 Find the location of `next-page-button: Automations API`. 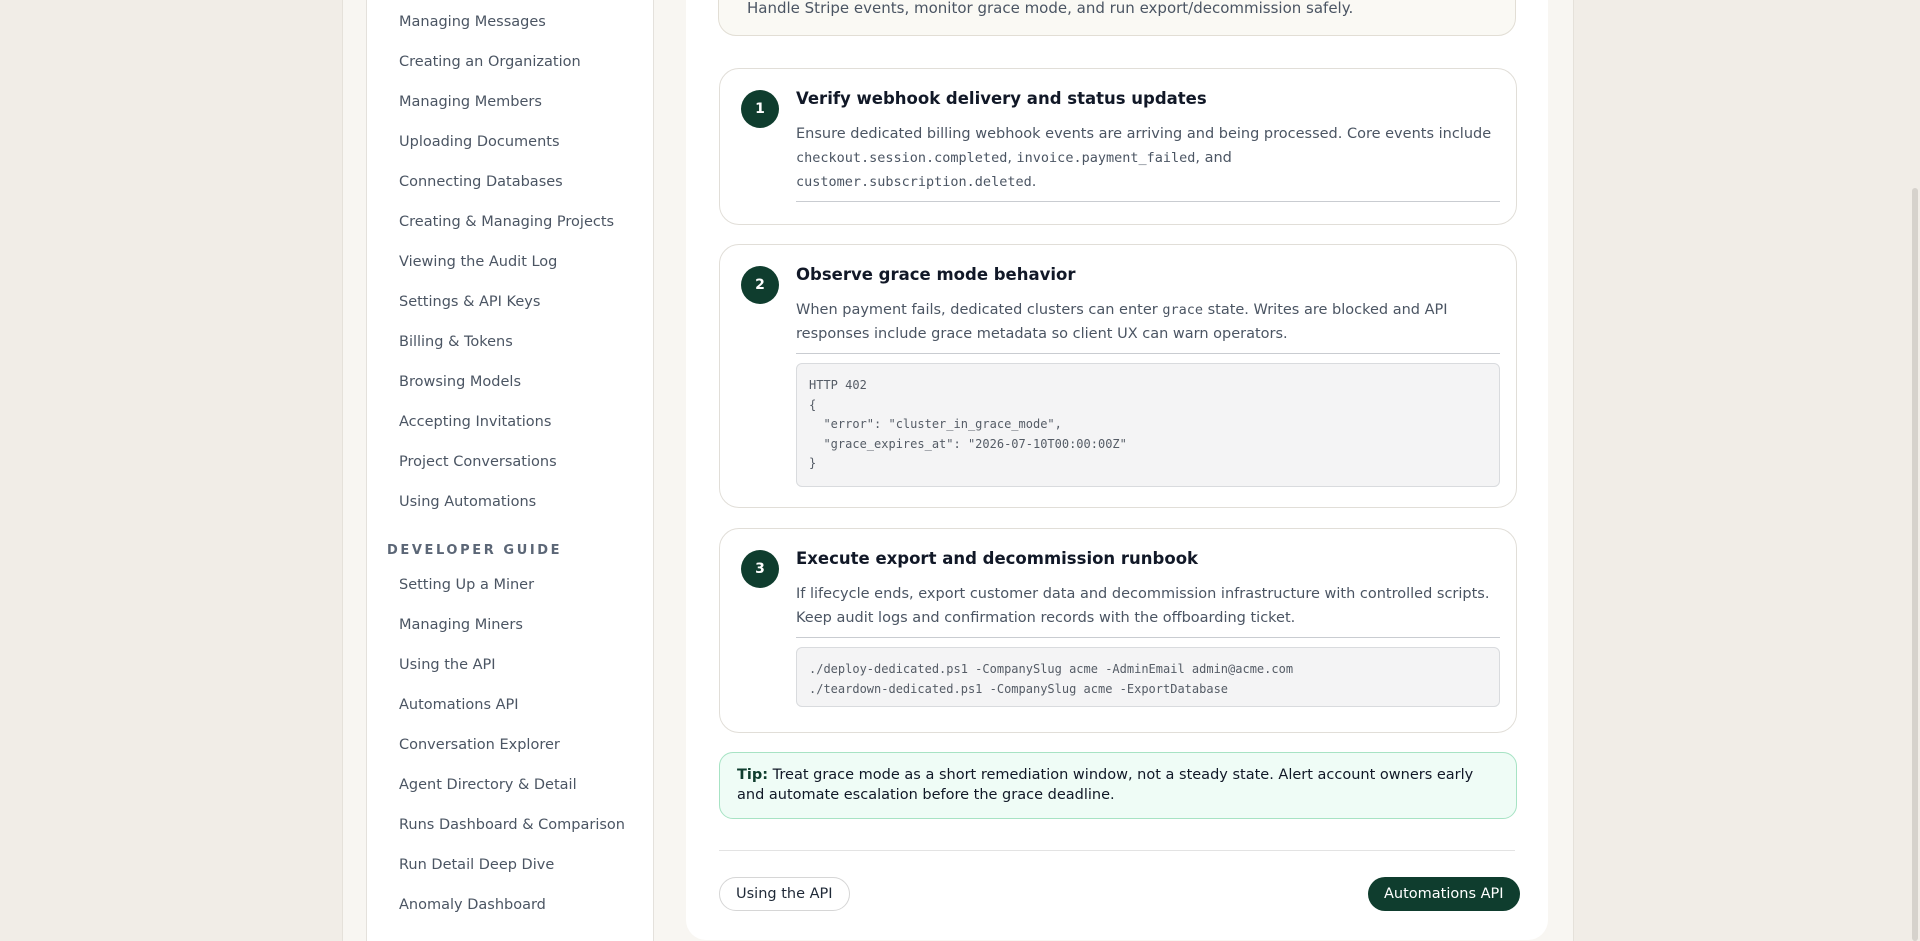

next-page-button: Automations API is located at coordinates (1444, 894).